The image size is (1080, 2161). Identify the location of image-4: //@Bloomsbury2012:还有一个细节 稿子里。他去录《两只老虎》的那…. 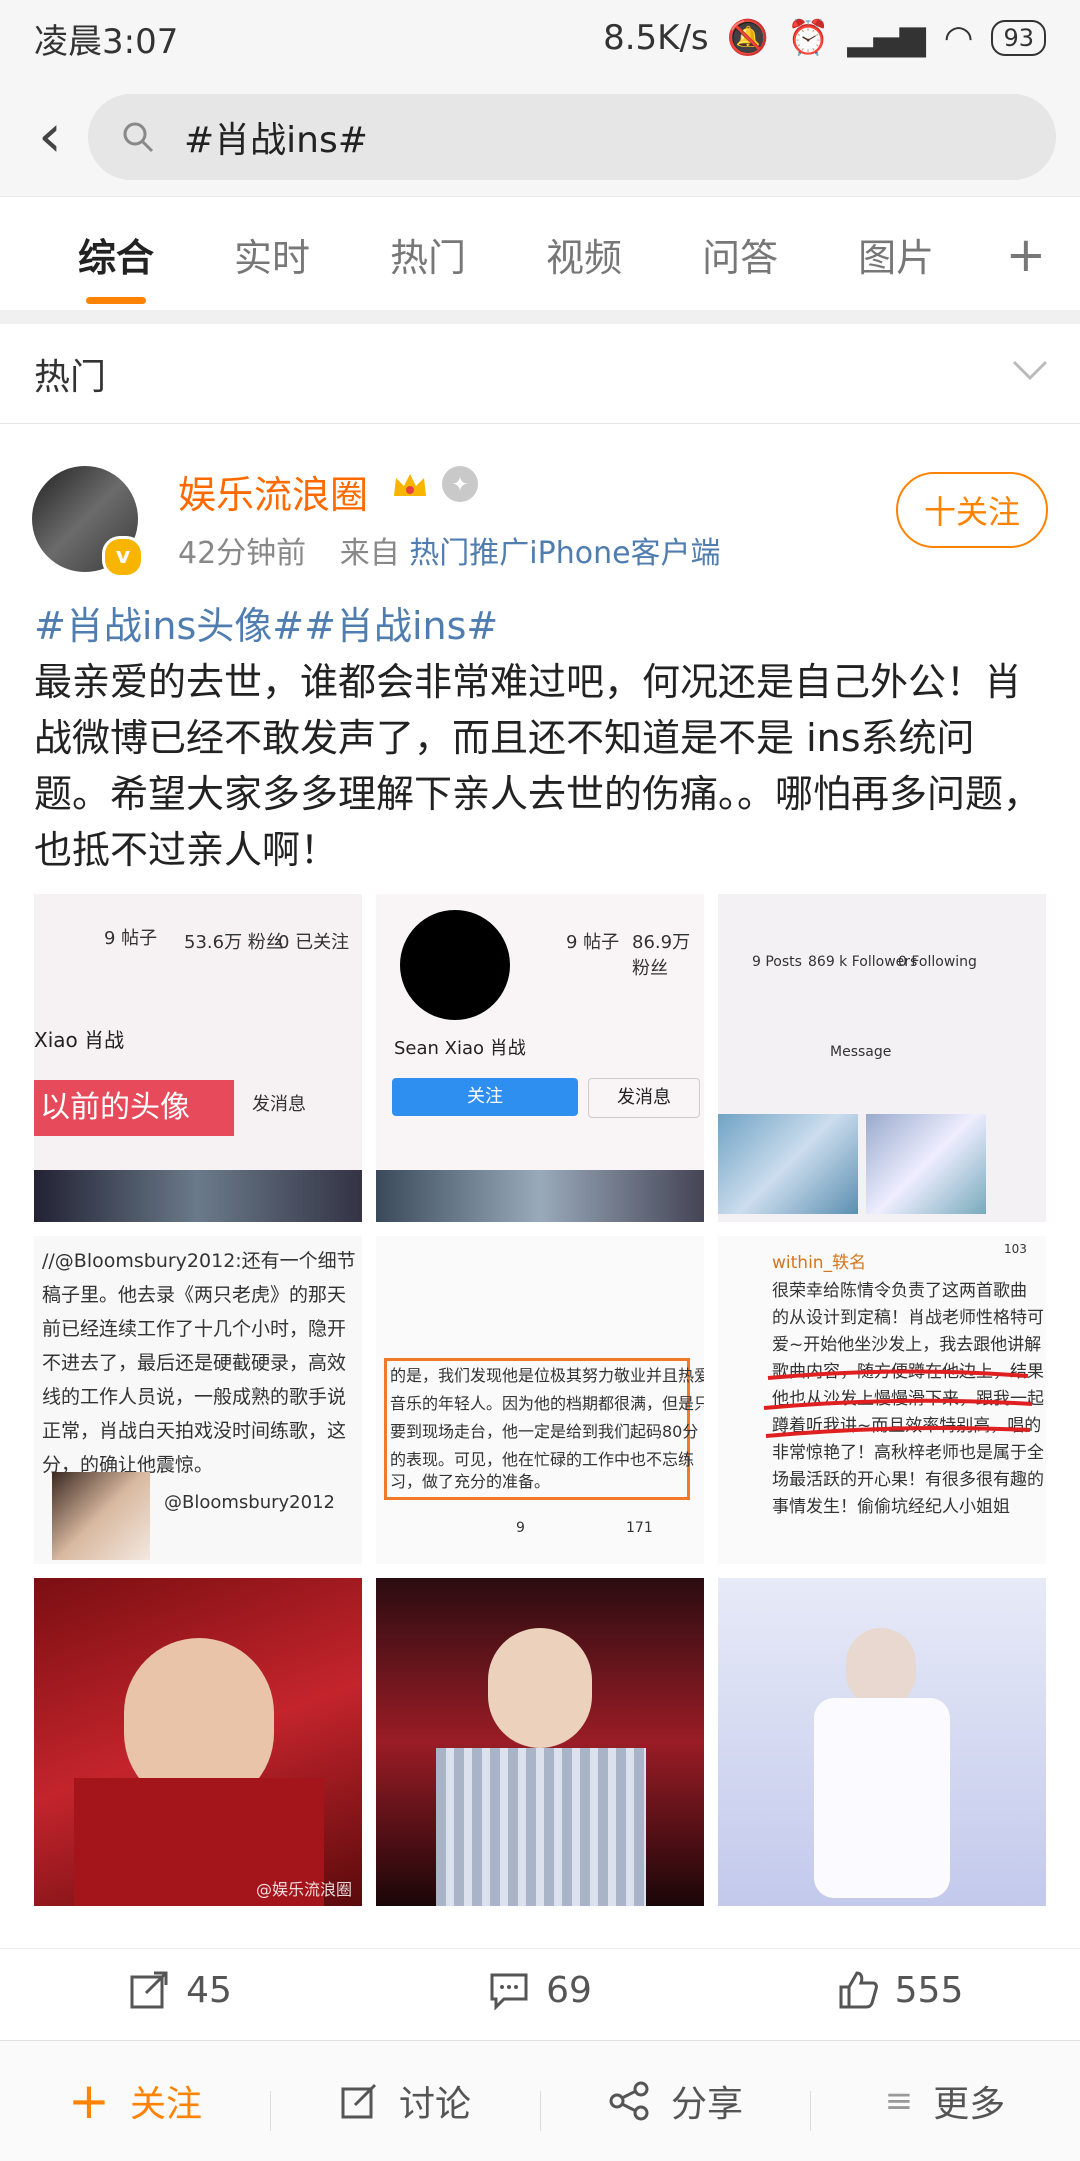
(198, 1400).